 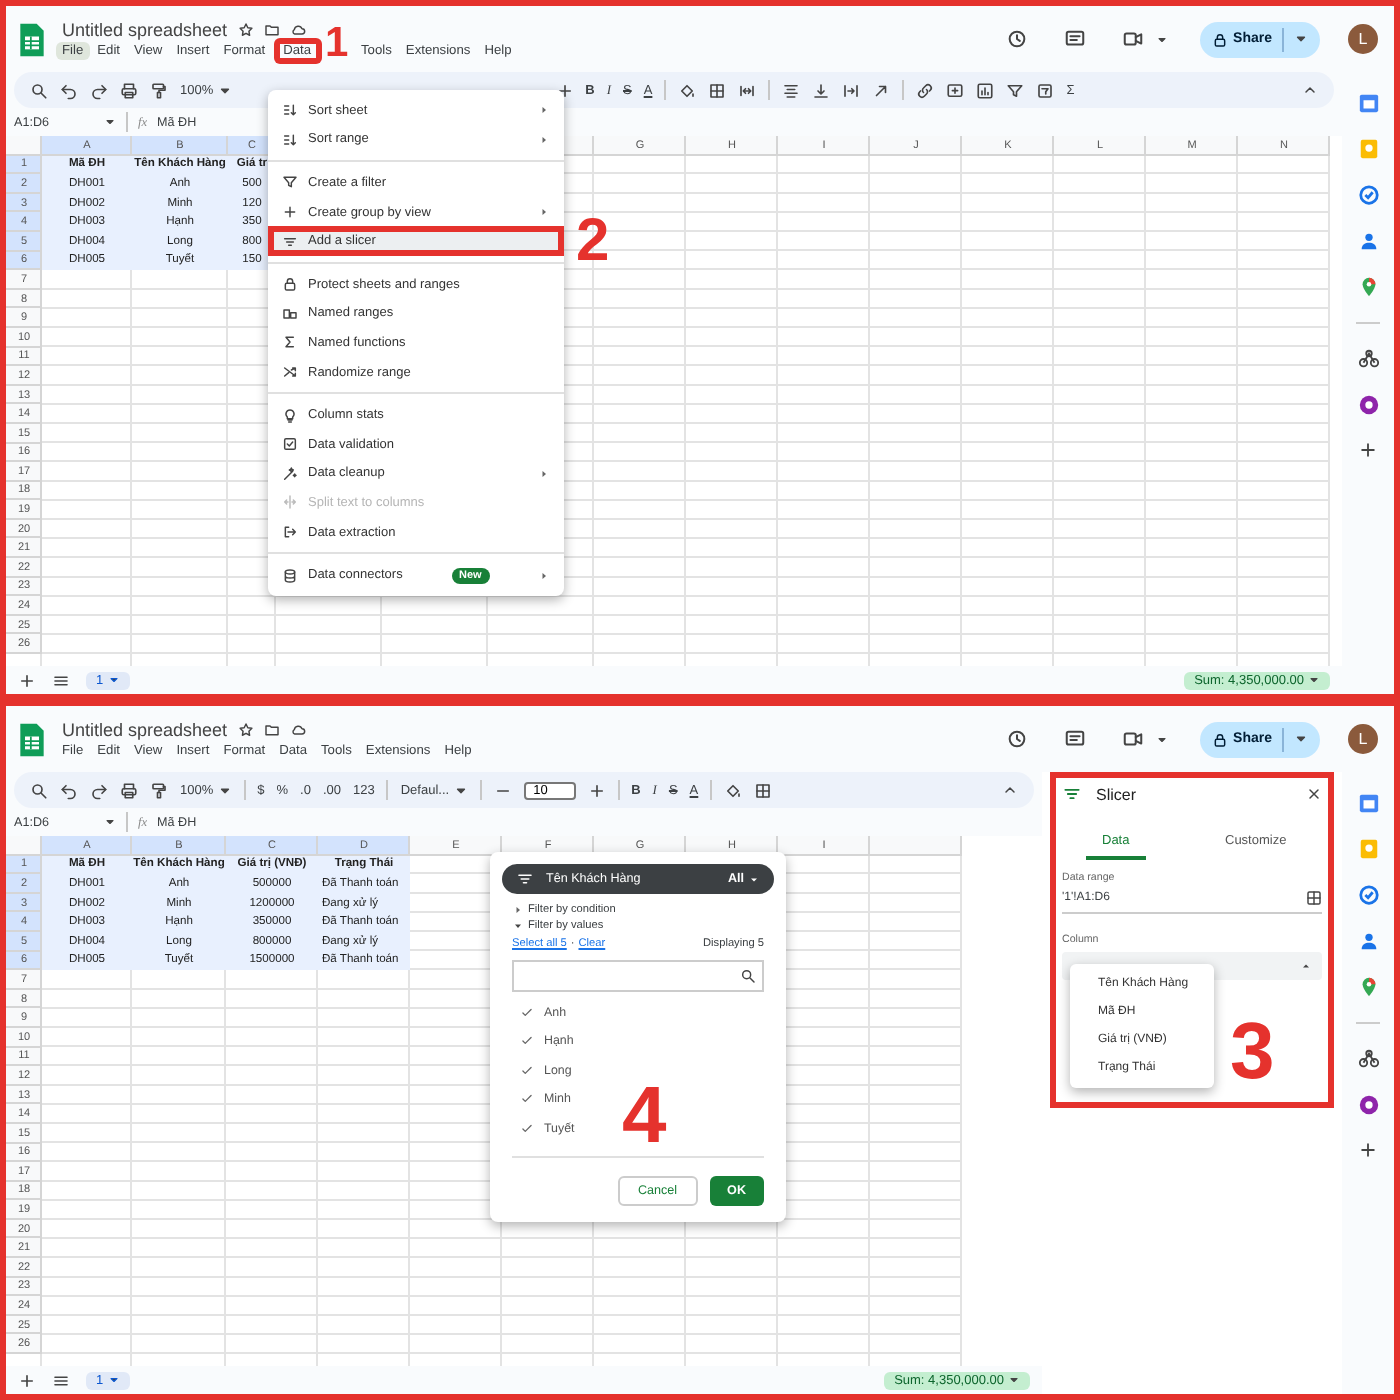 I want to click on step-number: 4, so click(x=644, y=1116).